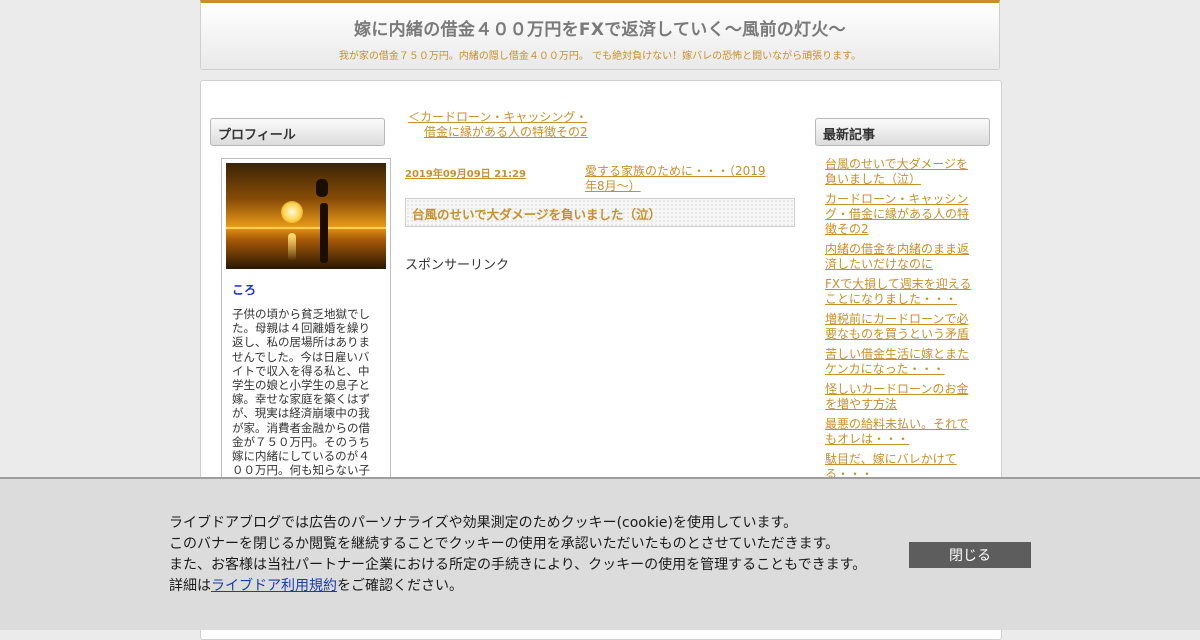  I want to click on recent-article-item: 内緒の借金を内緒のまま返済したいだけなのに, so click(900, 257).